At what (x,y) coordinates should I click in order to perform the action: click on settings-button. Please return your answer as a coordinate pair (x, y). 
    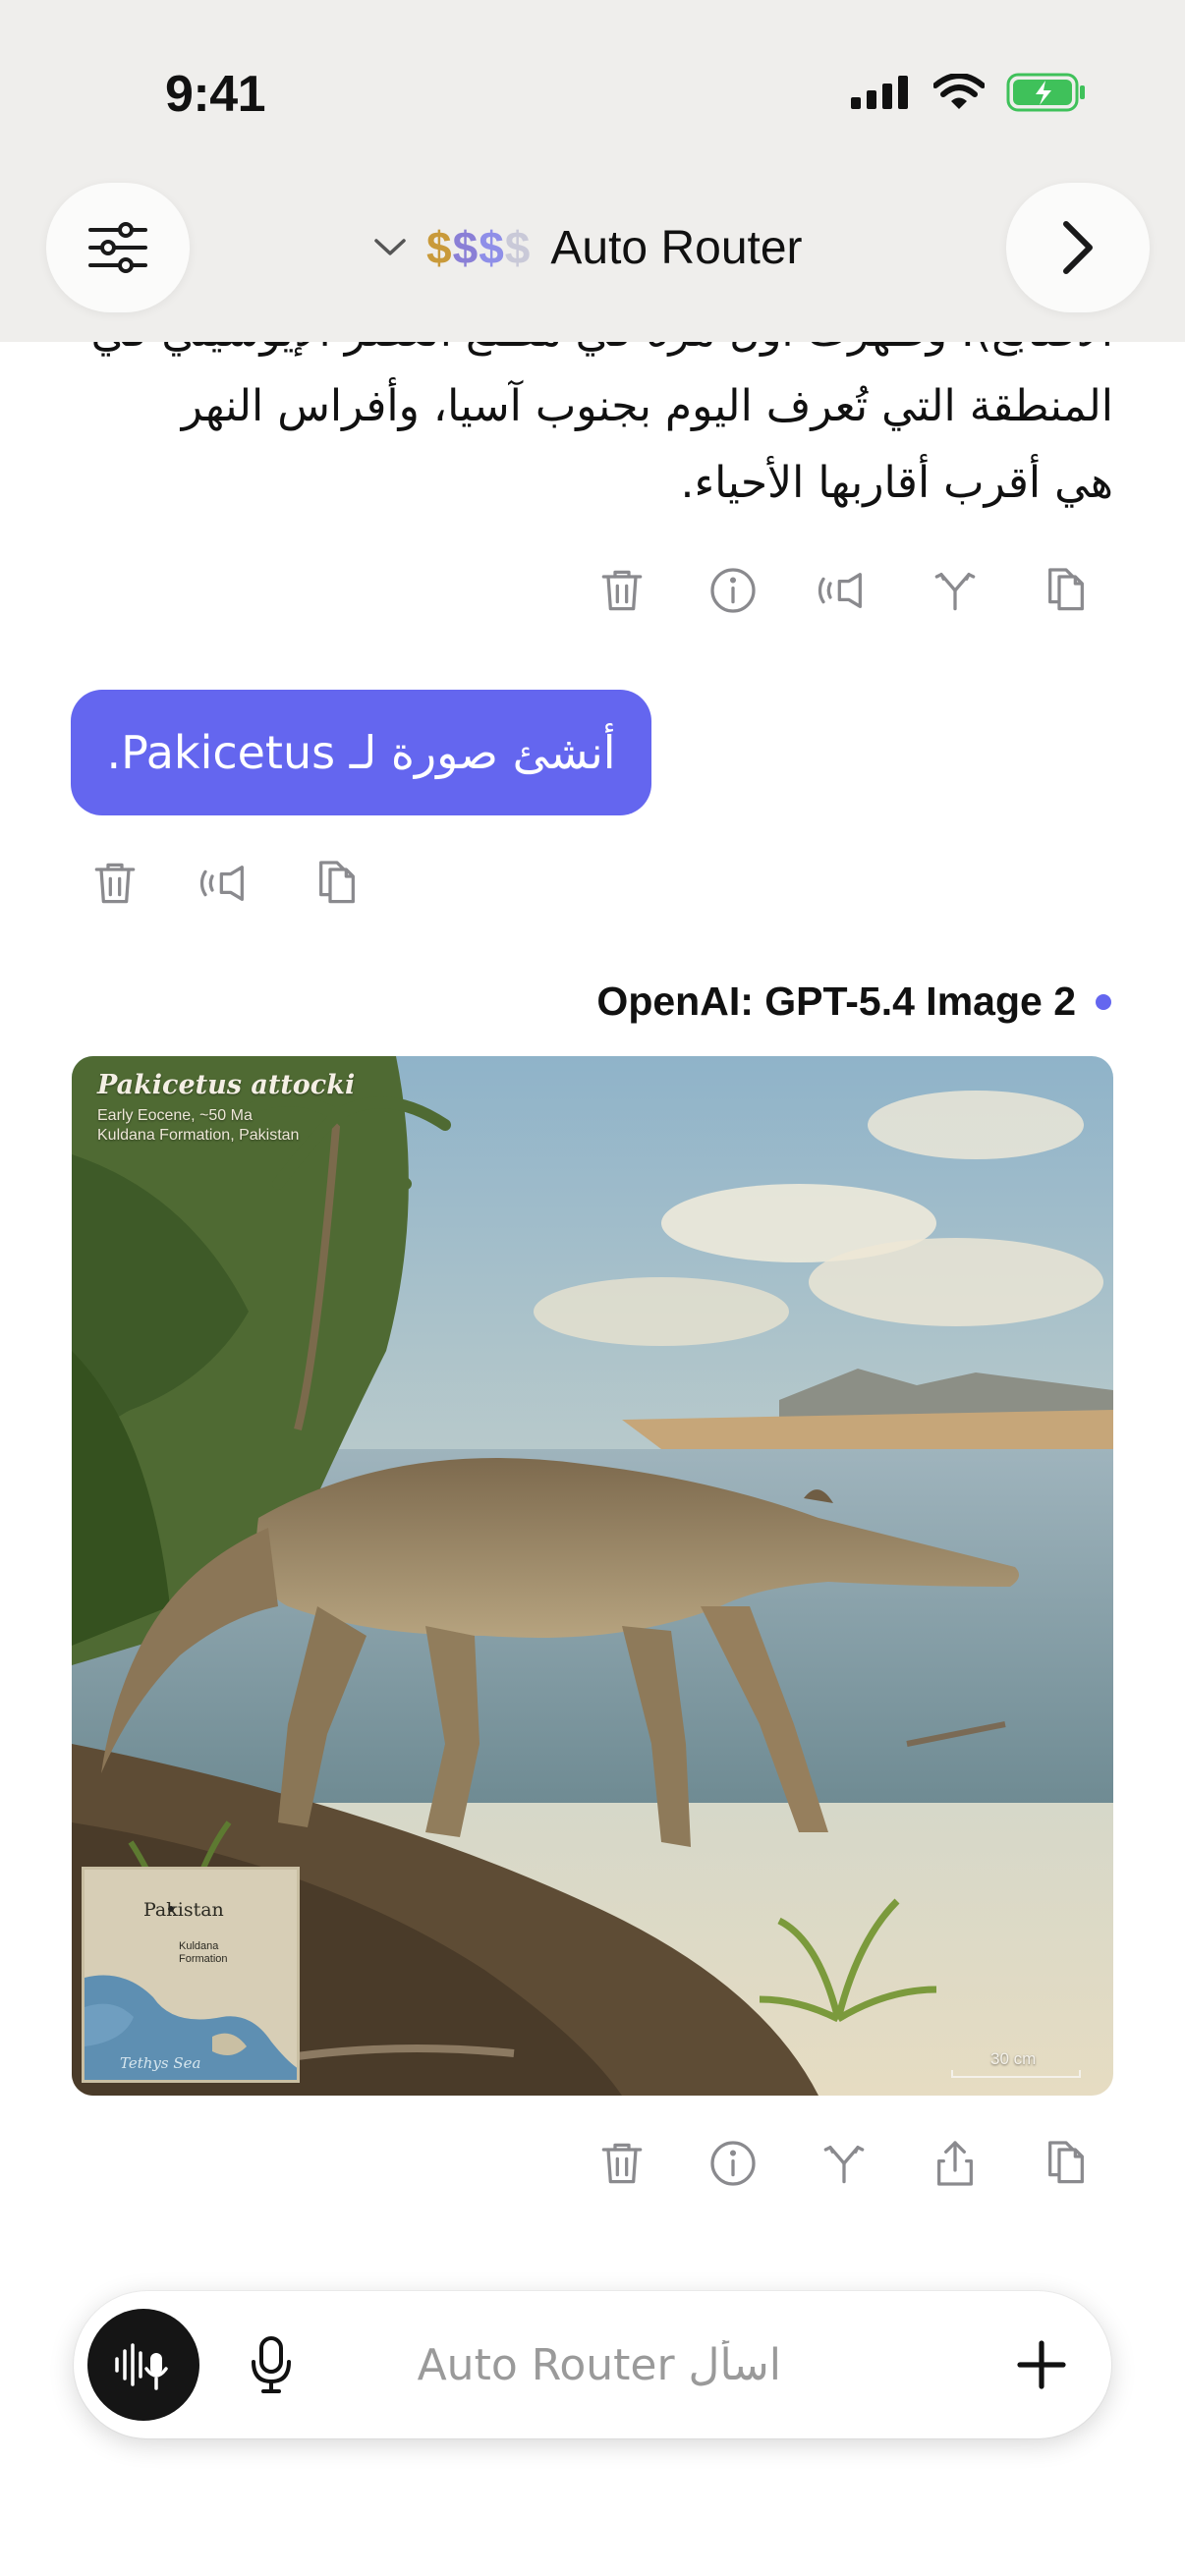
    Looking at the image, I should click on (118, 247).